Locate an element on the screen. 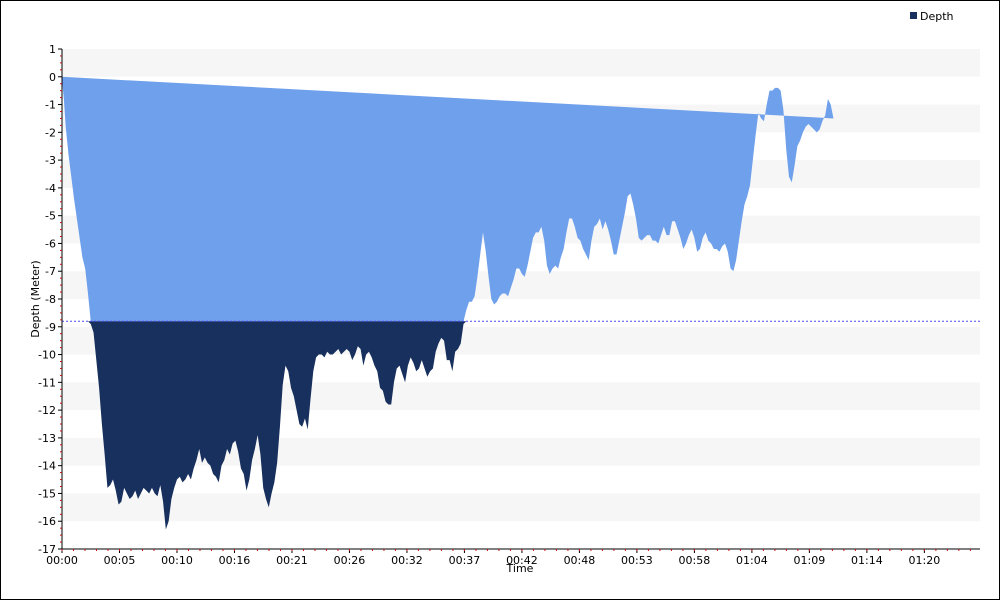  y-tick-label: -15 is located at coordinates (47, 493).